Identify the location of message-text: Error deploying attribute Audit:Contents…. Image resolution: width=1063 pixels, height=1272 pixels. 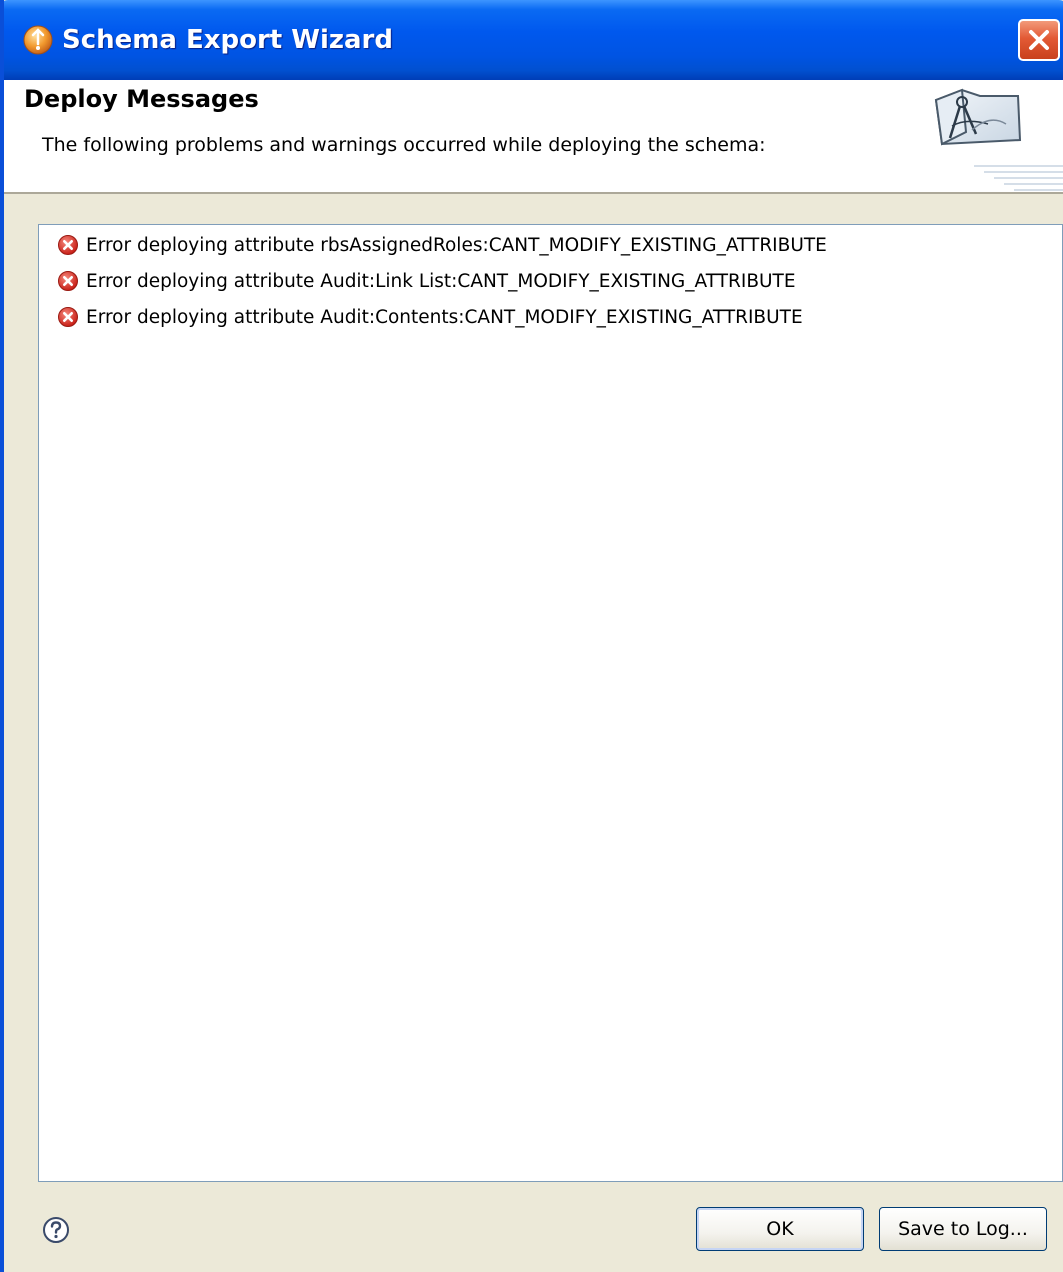
(444, 317).